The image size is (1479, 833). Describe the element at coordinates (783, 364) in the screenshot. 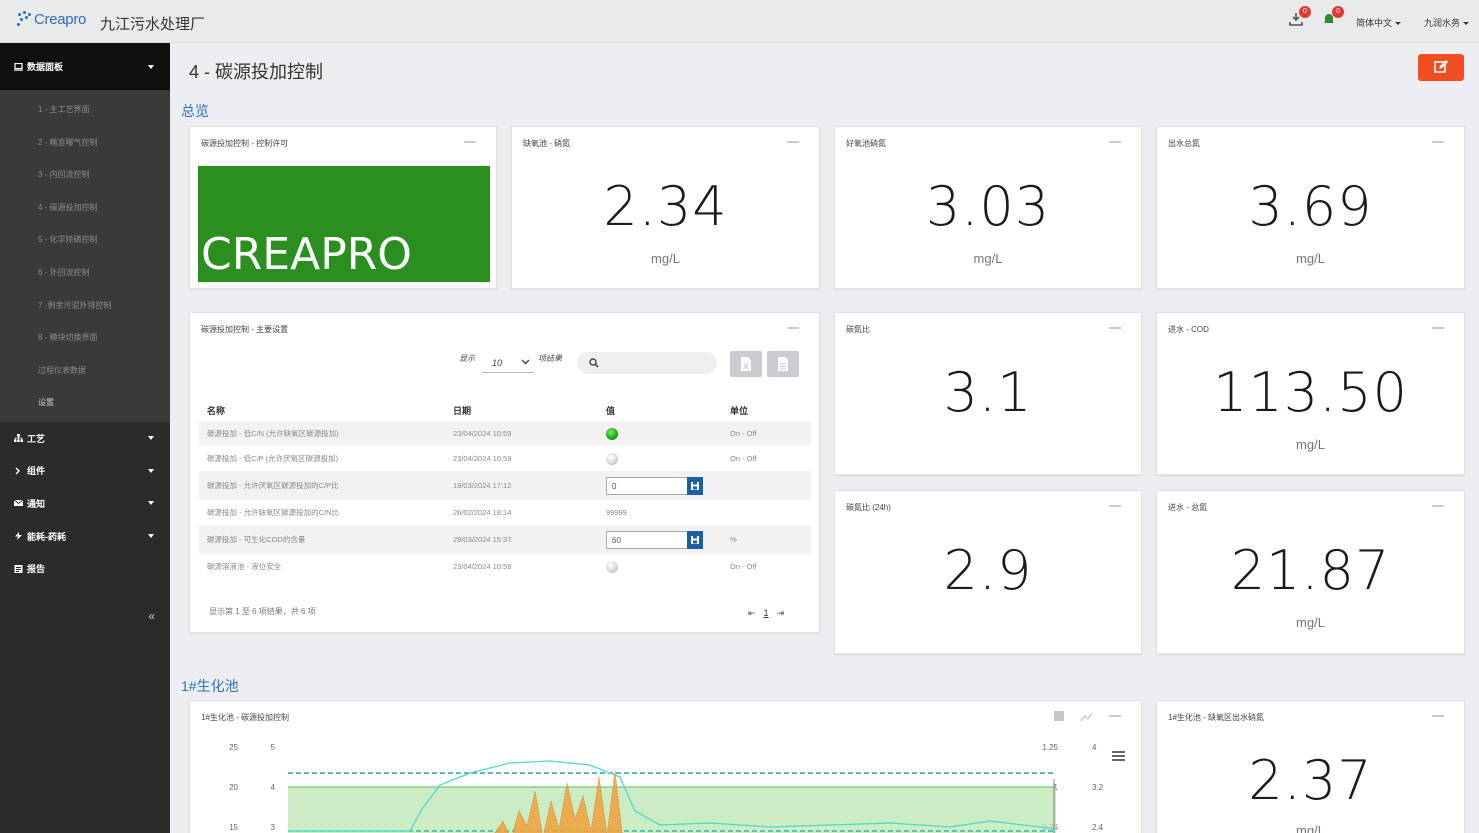

I see `export-file-button` at that location.